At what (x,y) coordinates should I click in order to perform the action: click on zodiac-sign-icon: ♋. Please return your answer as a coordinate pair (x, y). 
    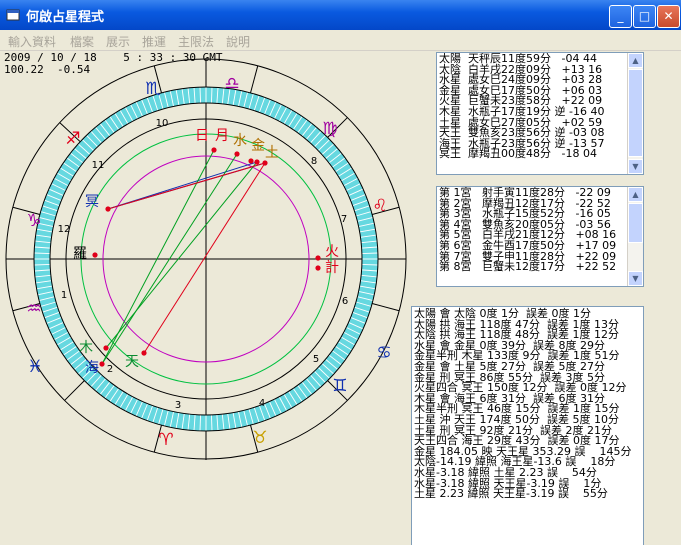
    Looking at the image, I should click on (383, 353).